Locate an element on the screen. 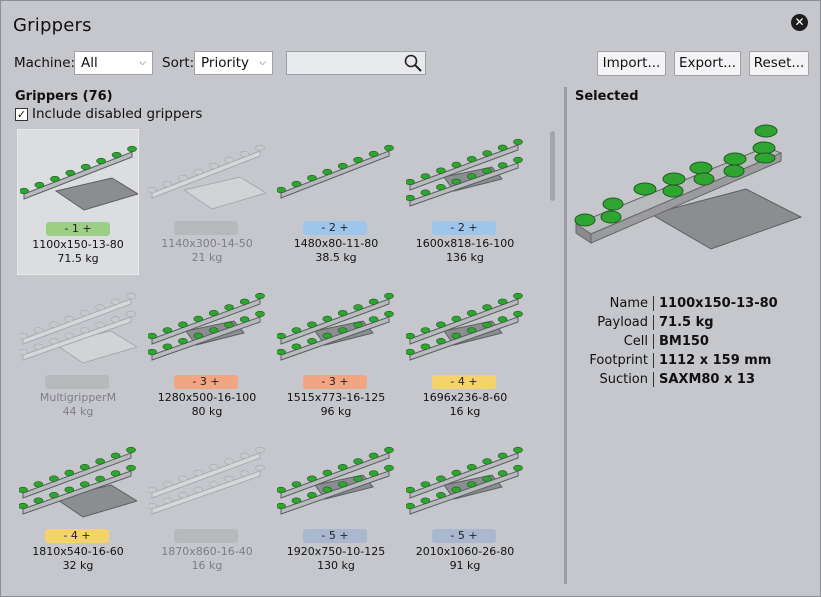 The height and width of the screenshot is (597, 821). search-input is located at coordinates (356, 63).